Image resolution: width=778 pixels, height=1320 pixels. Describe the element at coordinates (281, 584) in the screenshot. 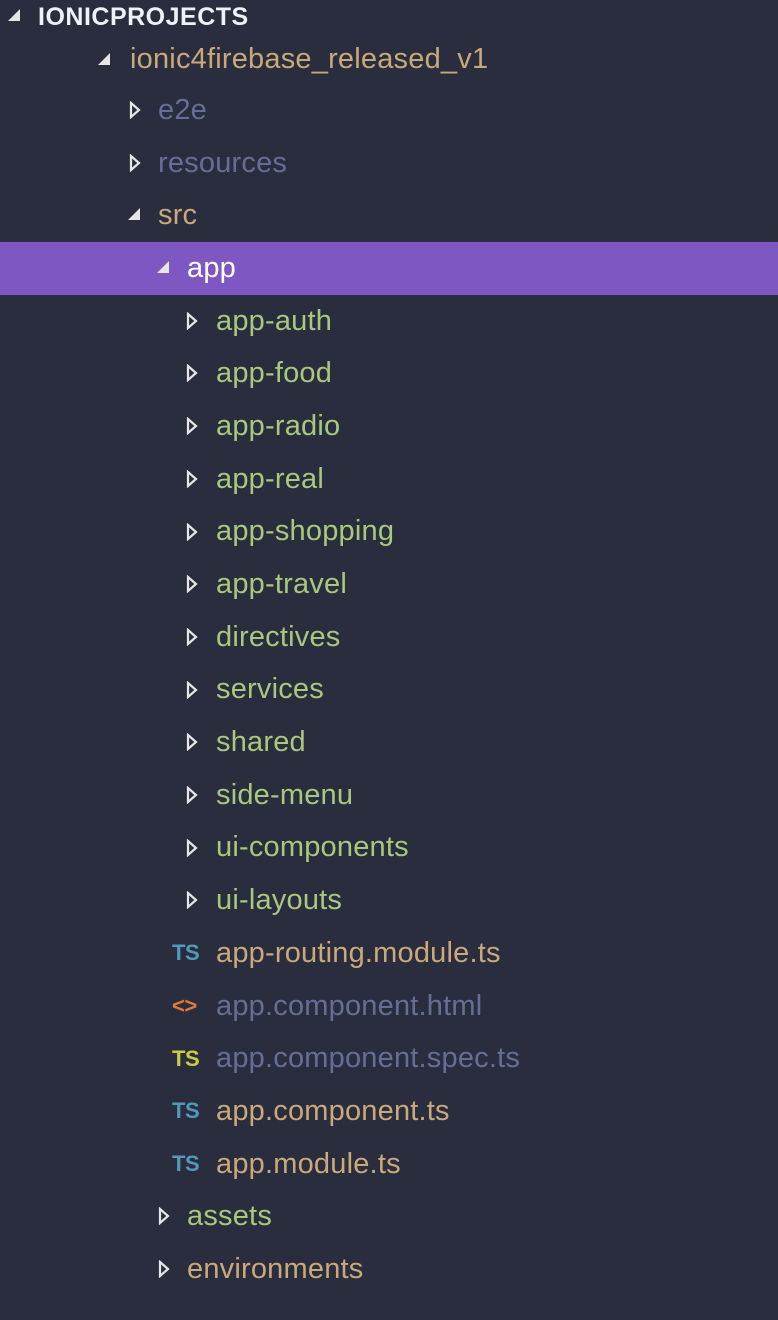

I see `tree-item-label: app-travel` at that location.